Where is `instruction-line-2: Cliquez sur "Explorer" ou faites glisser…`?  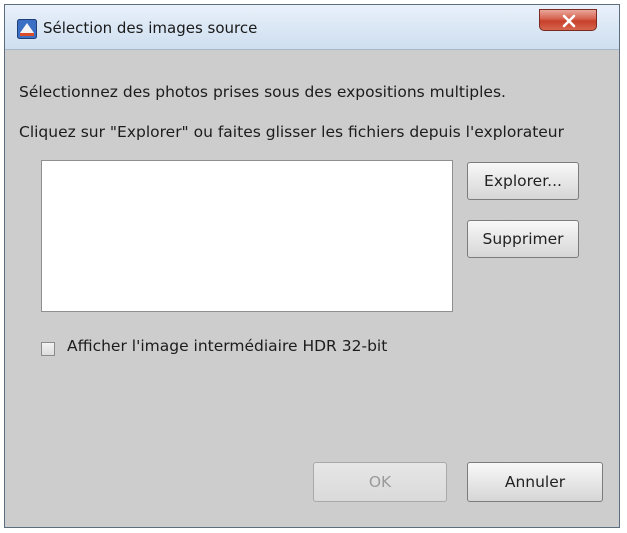 instruction-line-2: Cliquez sur "Explorer" ou faites glisser… is located at coordinates (291, 132).